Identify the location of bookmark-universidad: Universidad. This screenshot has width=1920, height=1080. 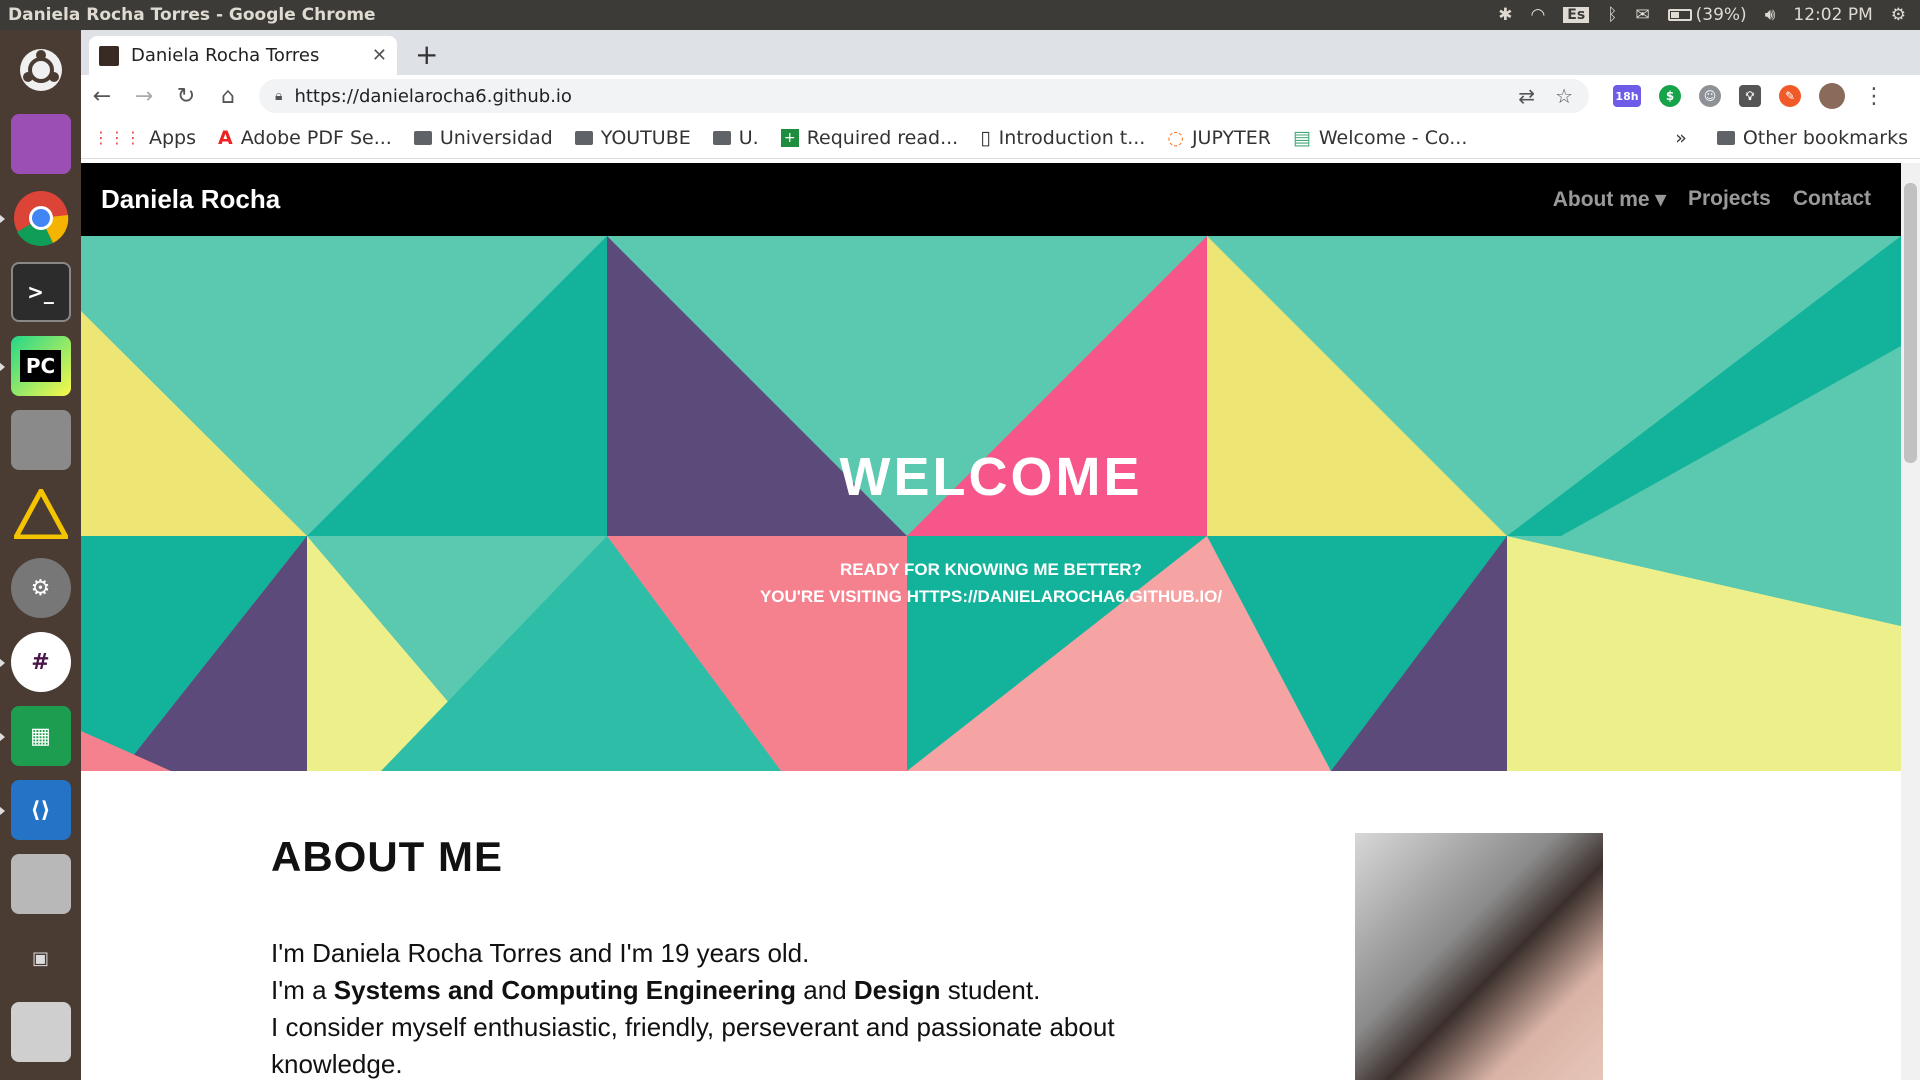
(483, 138).